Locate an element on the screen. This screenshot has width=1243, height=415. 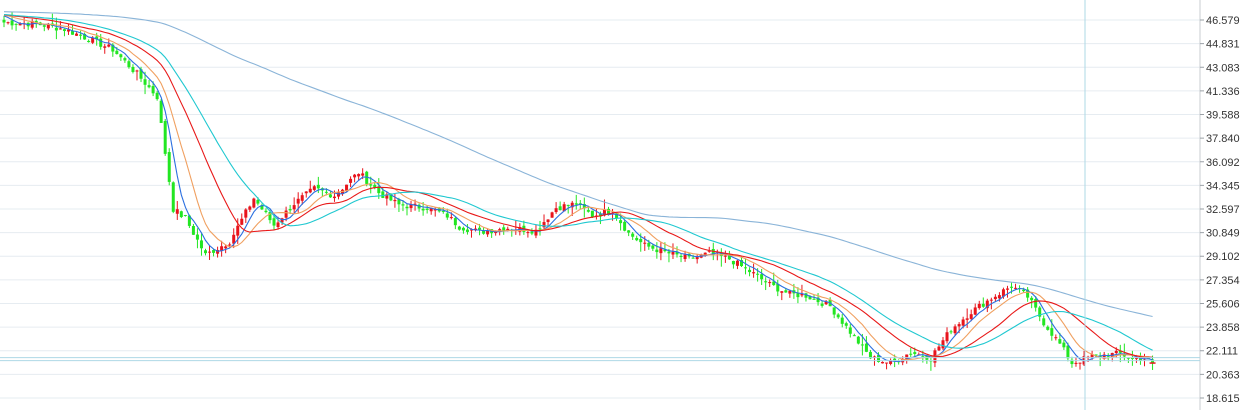
y-tick-label: 44.831 is located at coordinates (1223, 45).